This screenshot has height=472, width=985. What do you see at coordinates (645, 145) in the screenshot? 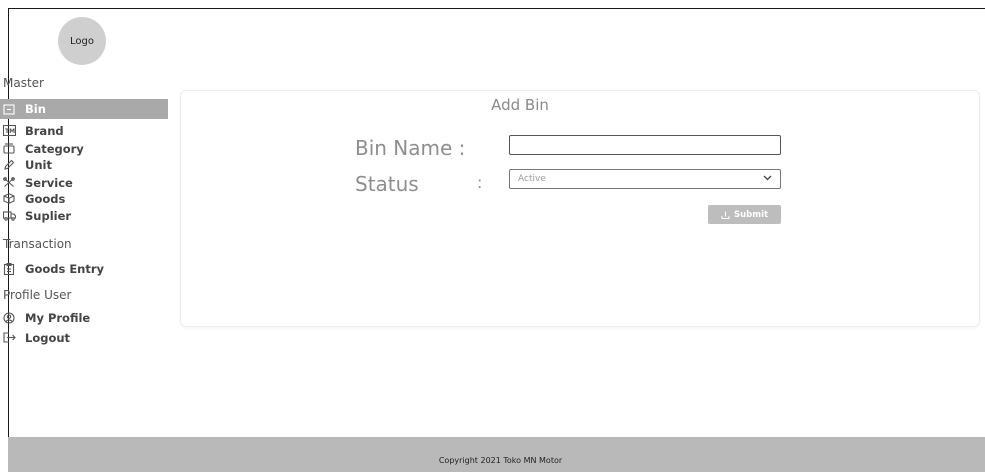
I see `bin-name-input` at bounding box center [645, 145].